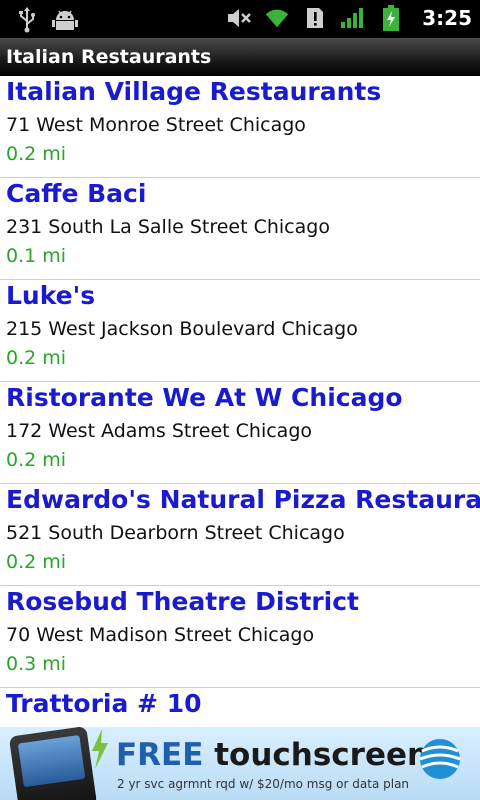 The height and width of the screenshot is (800, 480). Describe the element at coordinates (240, 57) in the screenshot. I see `page-title: Italian Restaurants` at that location.